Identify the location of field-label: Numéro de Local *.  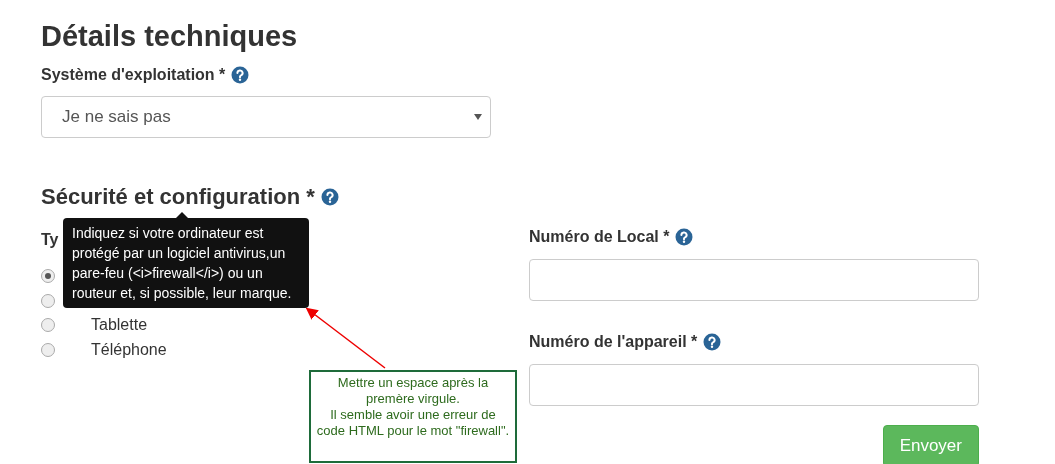
(599, 237).